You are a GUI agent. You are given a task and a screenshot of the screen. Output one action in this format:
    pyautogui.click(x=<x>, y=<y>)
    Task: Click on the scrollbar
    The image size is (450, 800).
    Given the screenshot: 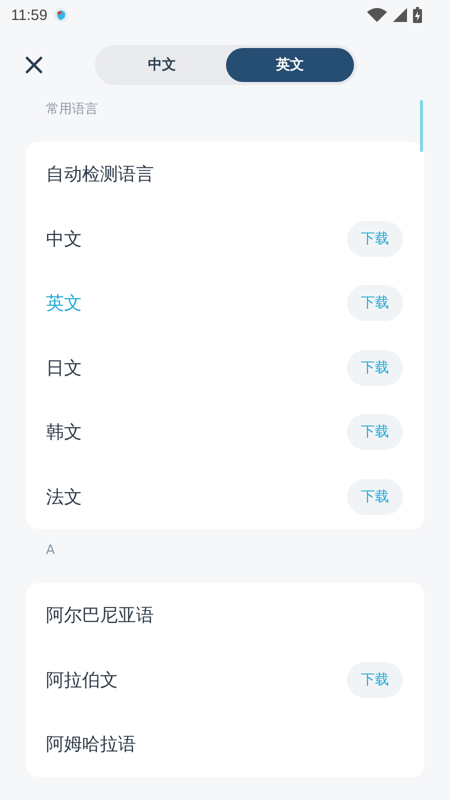 What is the action you would take?
    pyautogui.click(x=421, y=126)
    